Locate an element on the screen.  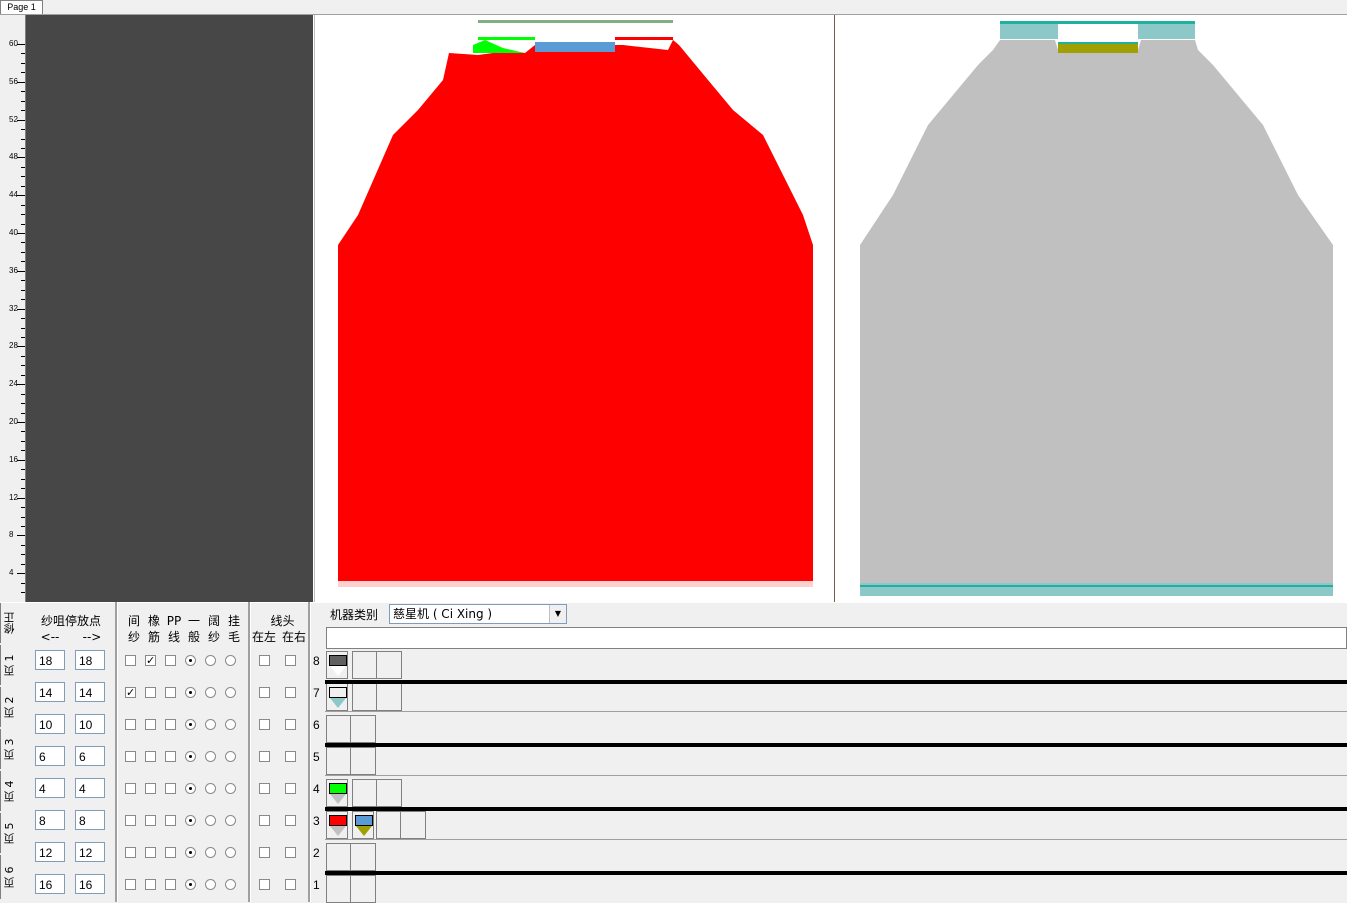
xiang-checkbox: ✓ is located at coordinates (150, 660).